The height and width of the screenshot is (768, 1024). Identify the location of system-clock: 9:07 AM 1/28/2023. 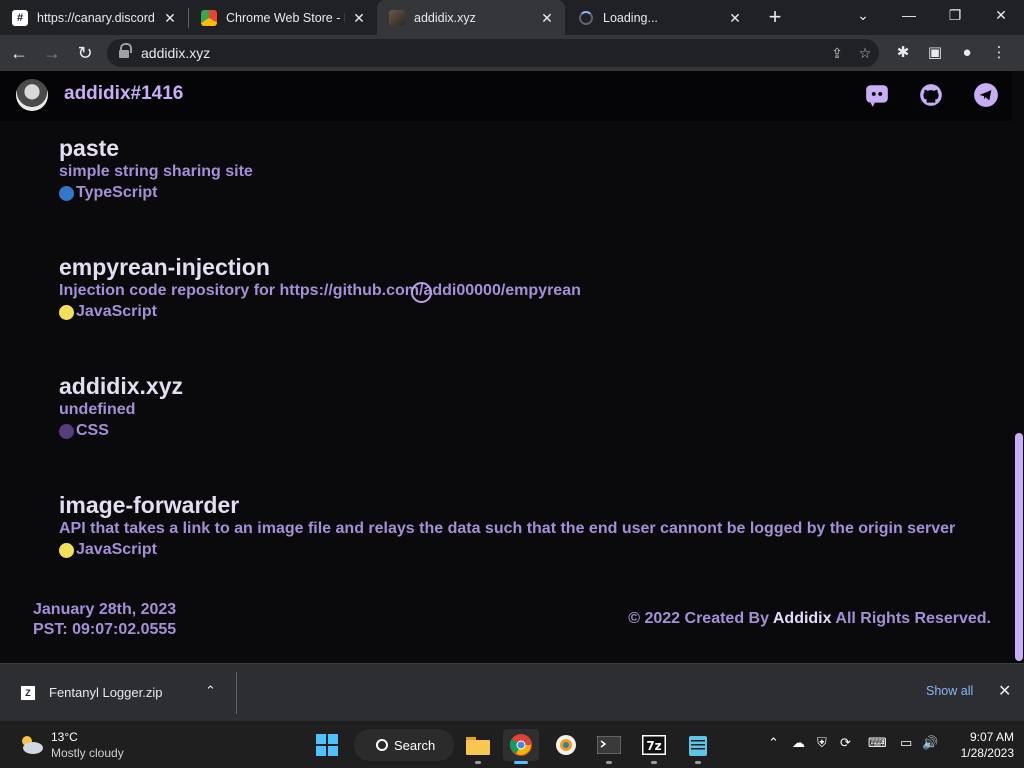
(982, 745).